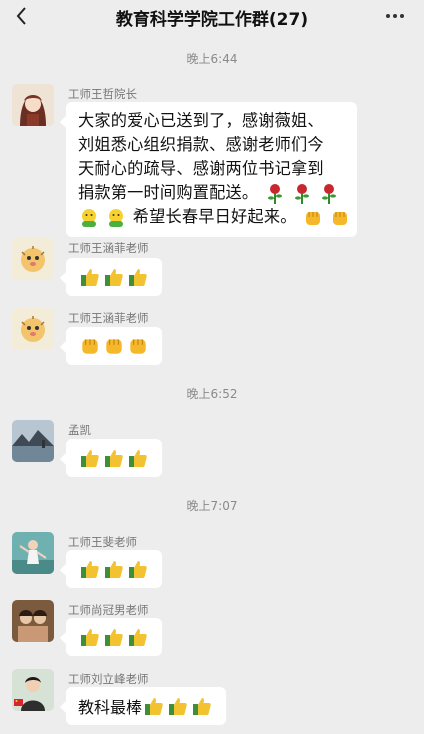 The image size is (424, 734). I want to click on sender-name: 工师尚冠男老师, so click(108, 610).